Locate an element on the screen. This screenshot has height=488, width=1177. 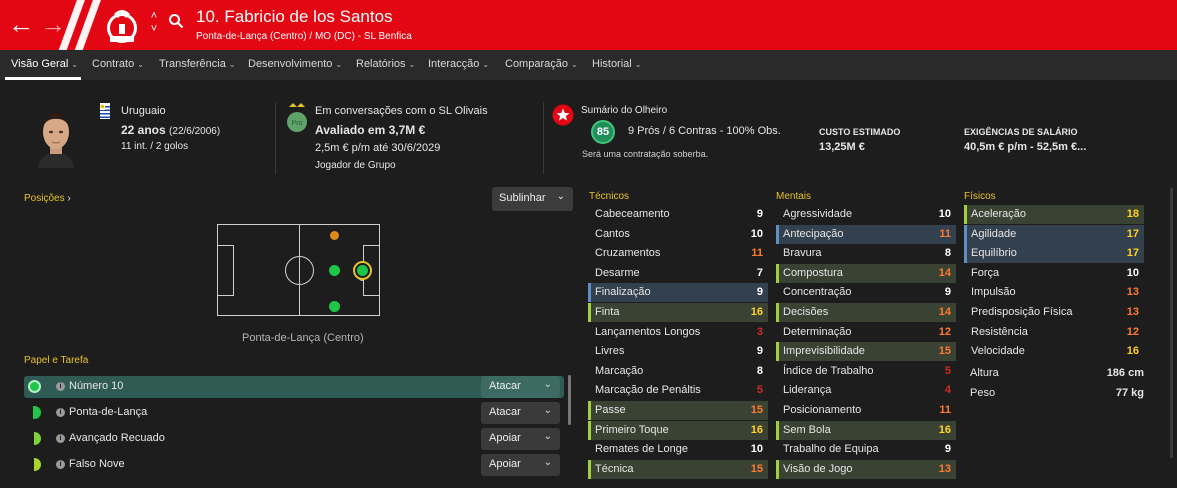
tab-historial: Historial ⌄ is located at coordinates (616, 64).